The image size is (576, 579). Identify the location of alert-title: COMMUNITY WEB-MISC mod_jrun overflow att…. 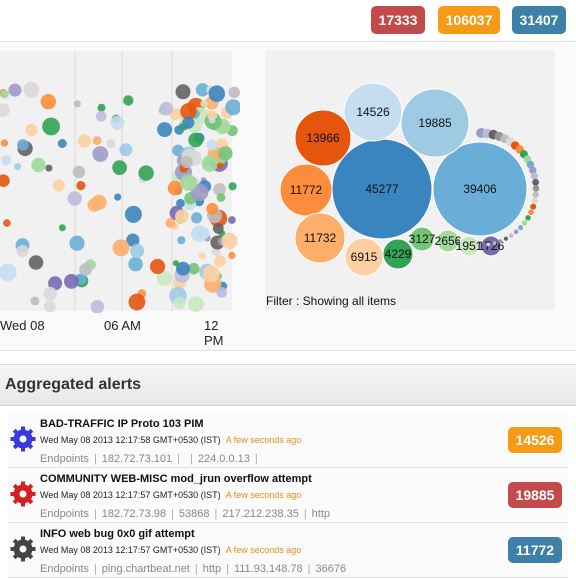
(176, 479).